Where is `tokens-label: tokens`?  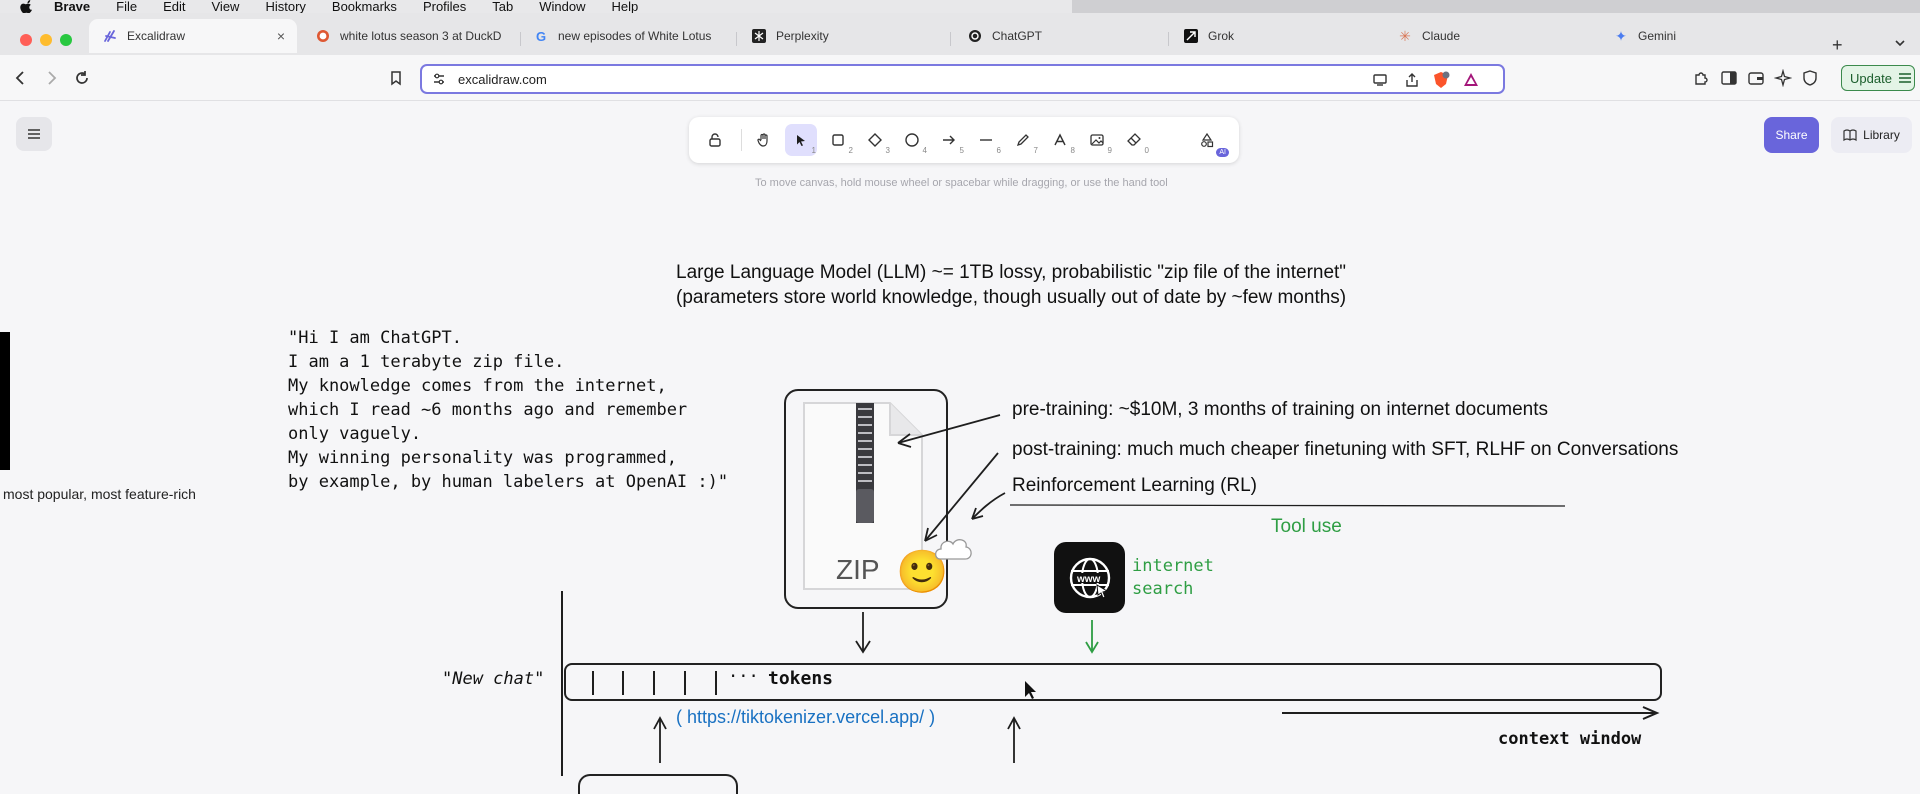
tokens-label: tokens is located at coordinates (800, 678).